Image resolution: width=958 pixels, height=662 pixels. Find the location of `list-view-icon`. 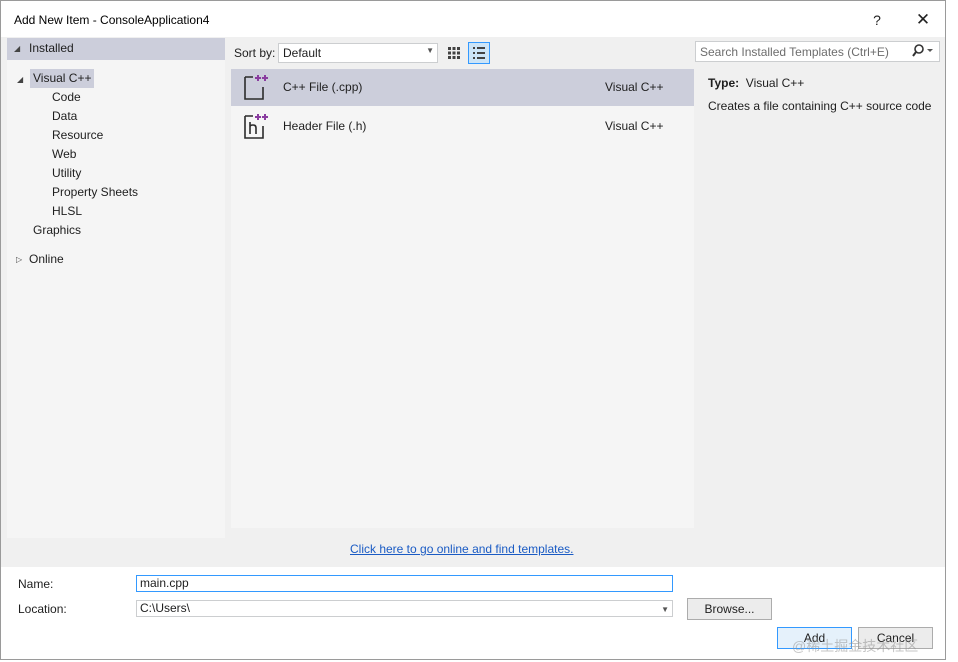

list-view-icon is located at coordinates (479, 53).